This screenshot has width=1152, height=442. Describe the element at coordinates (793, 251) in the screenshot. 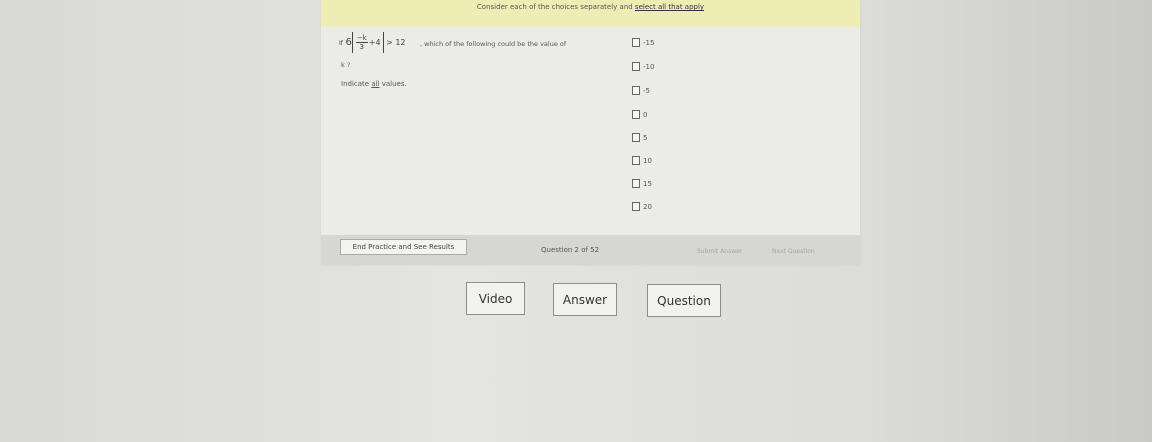

I see `next-question-button: Next Question` at that location.